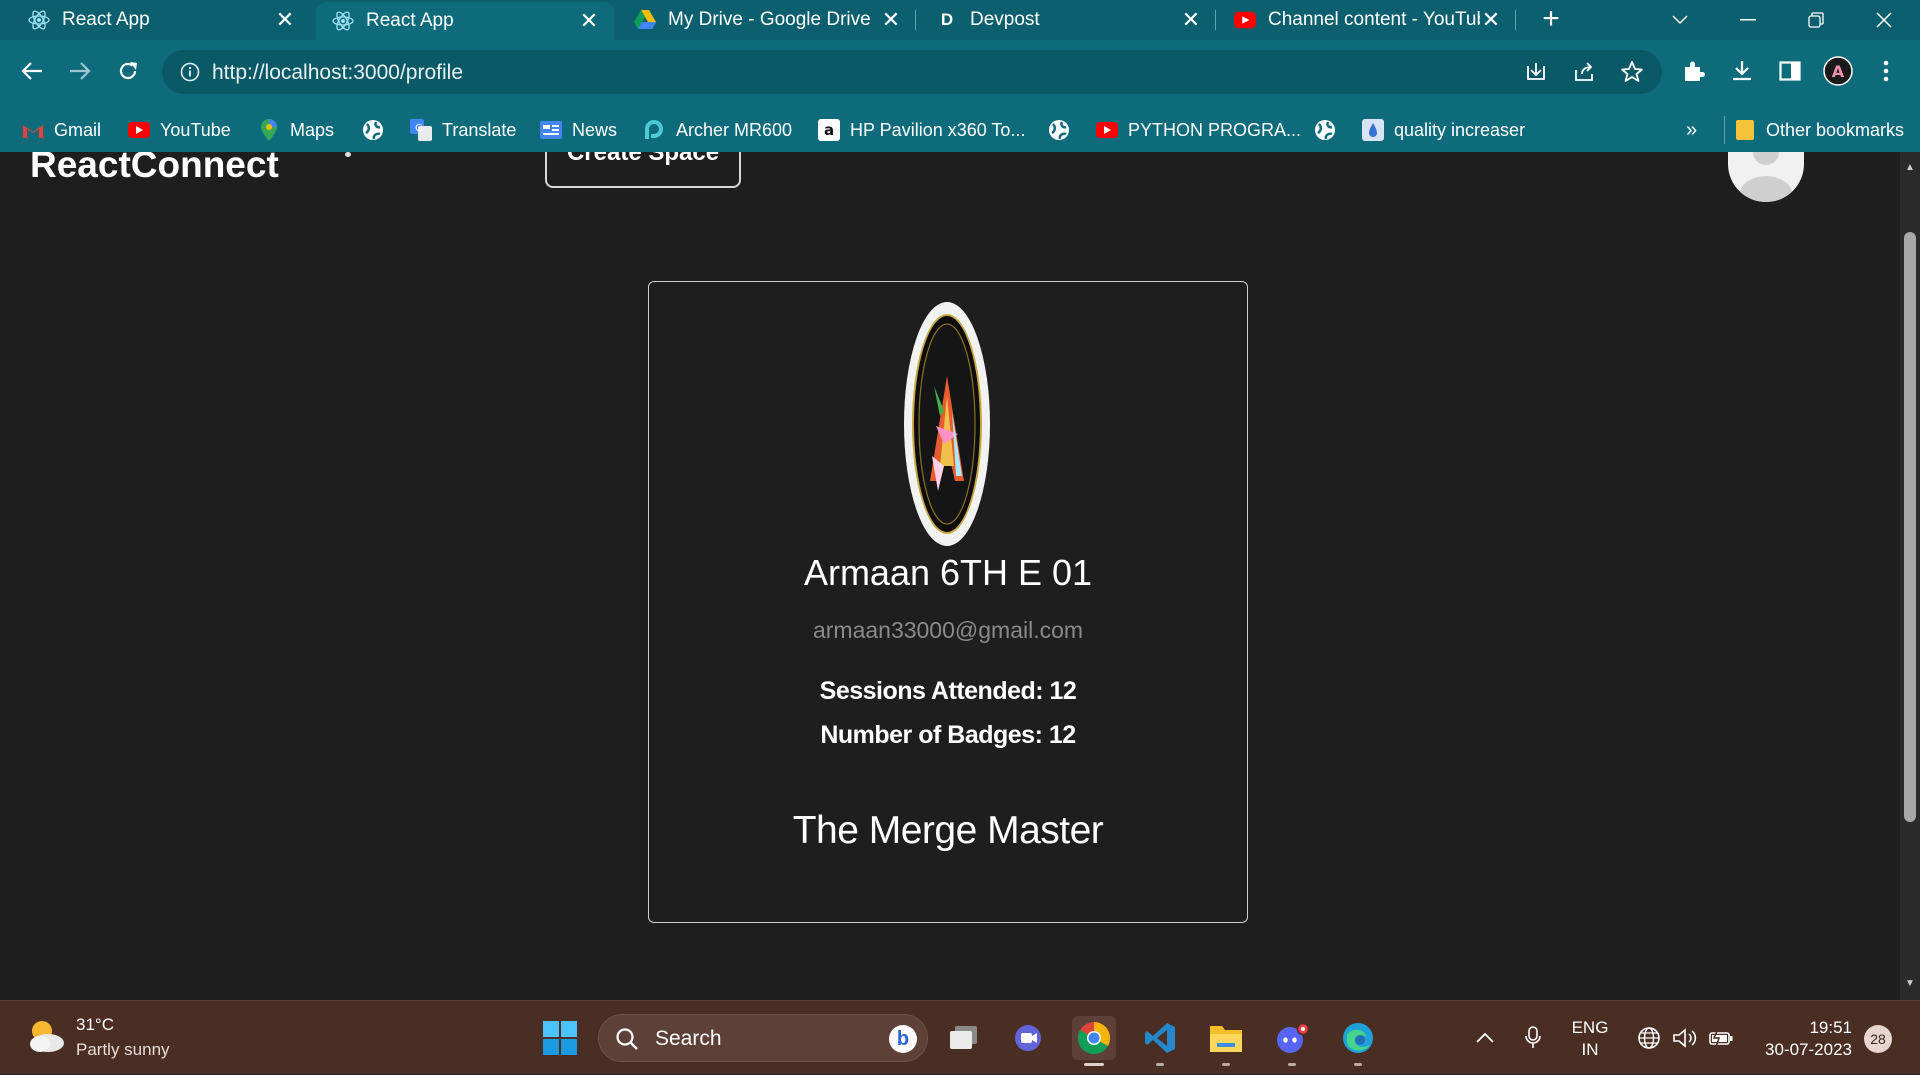 The width and height of the screenshot is (1920, 1075). Describe the element at coordinates (1808, 1049) in the screenshot. I see `clock-date: 30-07-2023` at that location.